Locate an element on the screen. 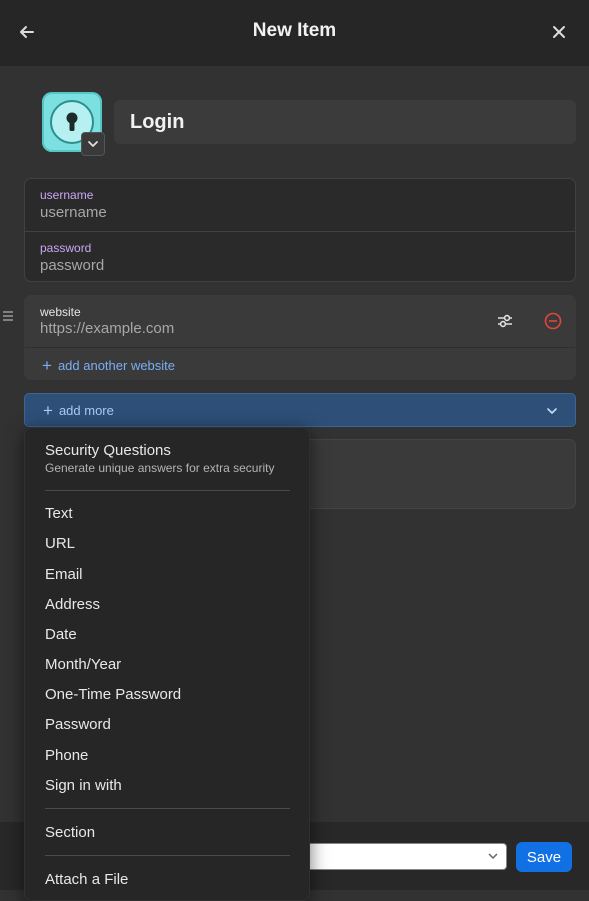 This screenshot has width=589, height=901. menu-item-email: Email is located at coordinates (64, 574).